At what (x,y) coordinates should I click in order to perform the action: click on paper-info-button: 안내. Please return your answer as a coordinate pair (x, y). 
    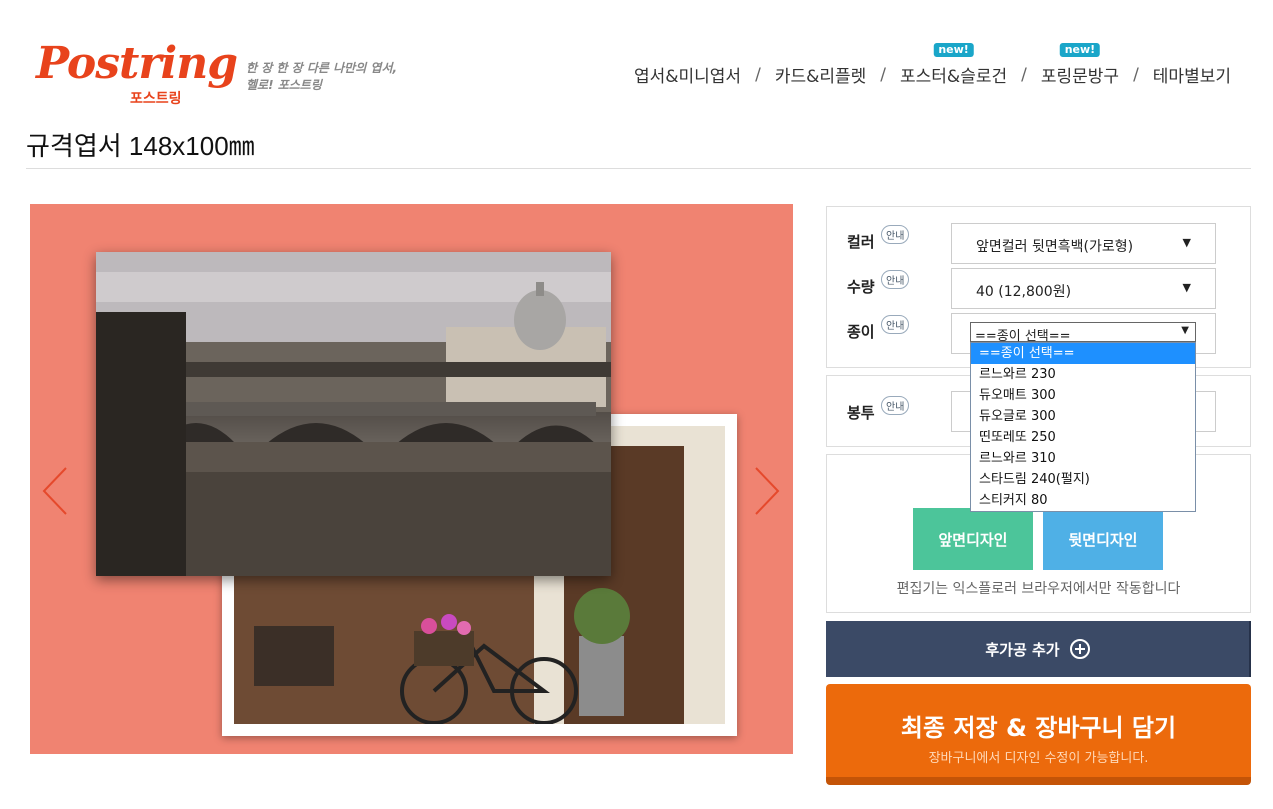
    Looking at the image, I should click on (895, 324).